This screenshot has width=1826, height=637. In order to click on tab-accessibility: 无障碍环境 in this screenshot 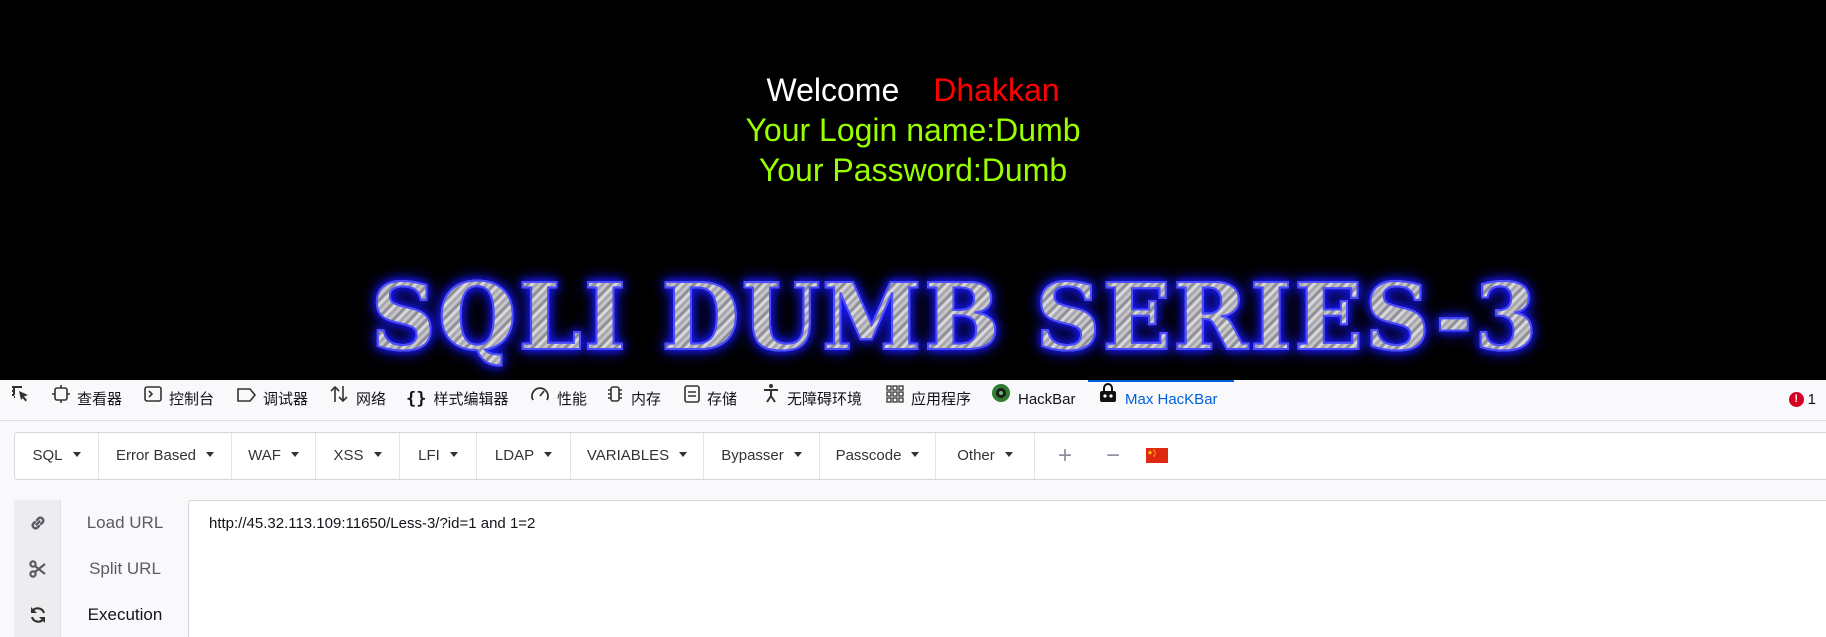, I will do `click(812, 400)`.